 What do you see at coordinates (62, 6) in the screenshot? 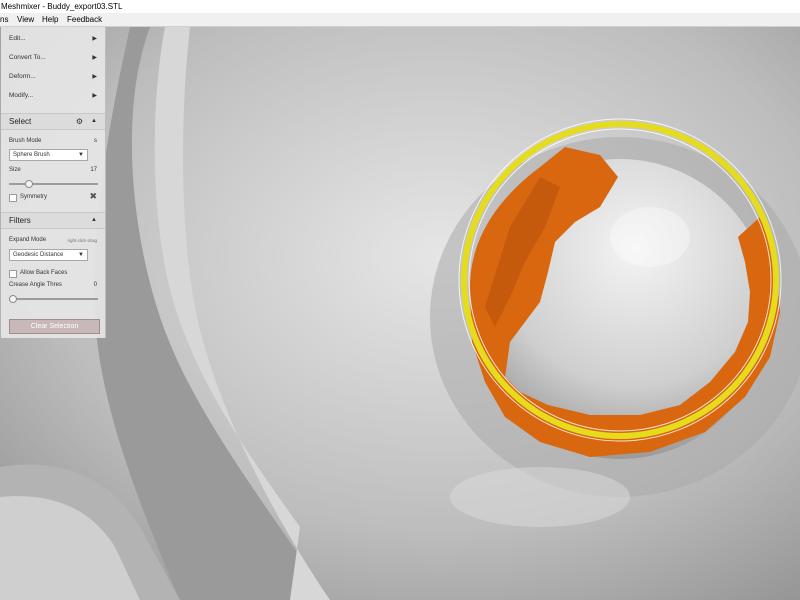
I see `window-title: Meshmixer - Buddy_export03.STL` at bounding box center [62, 6].